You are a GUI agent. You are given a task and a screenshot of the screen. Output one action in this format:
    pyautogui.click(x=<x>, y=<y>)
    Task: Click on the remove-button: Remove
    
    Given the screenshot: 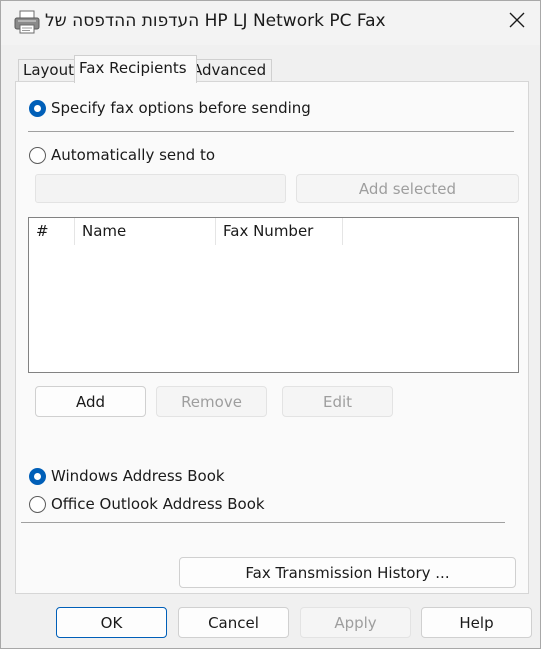 What is the action you would take?
    pyautogui.click(x=211, y=401)
    